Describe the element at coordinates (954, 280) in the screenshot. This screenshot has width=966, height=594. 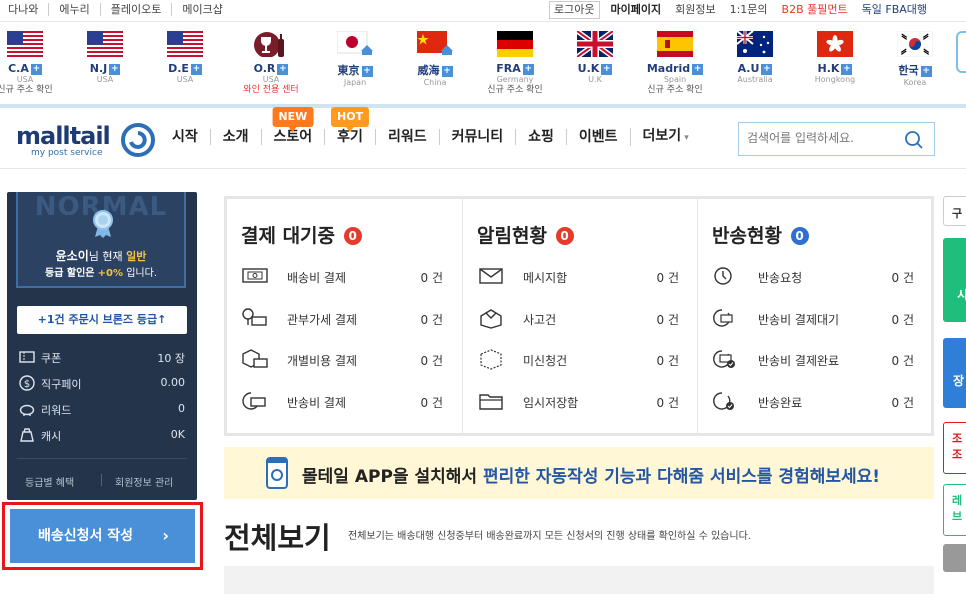
I see `quick-menu-tab: 시` at that location.